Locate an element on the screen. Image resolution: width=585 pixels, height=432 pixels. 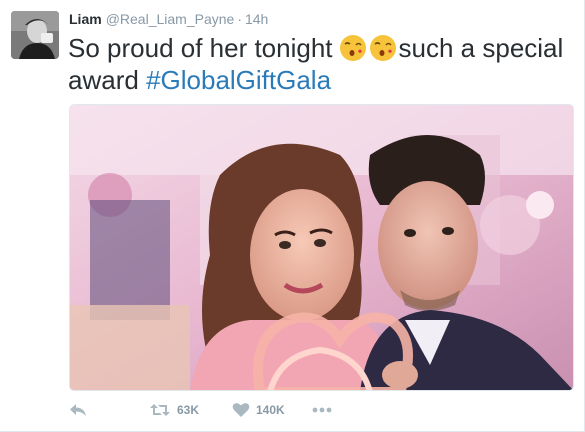
timestamp: 14h is located at coordinates (256, 19).